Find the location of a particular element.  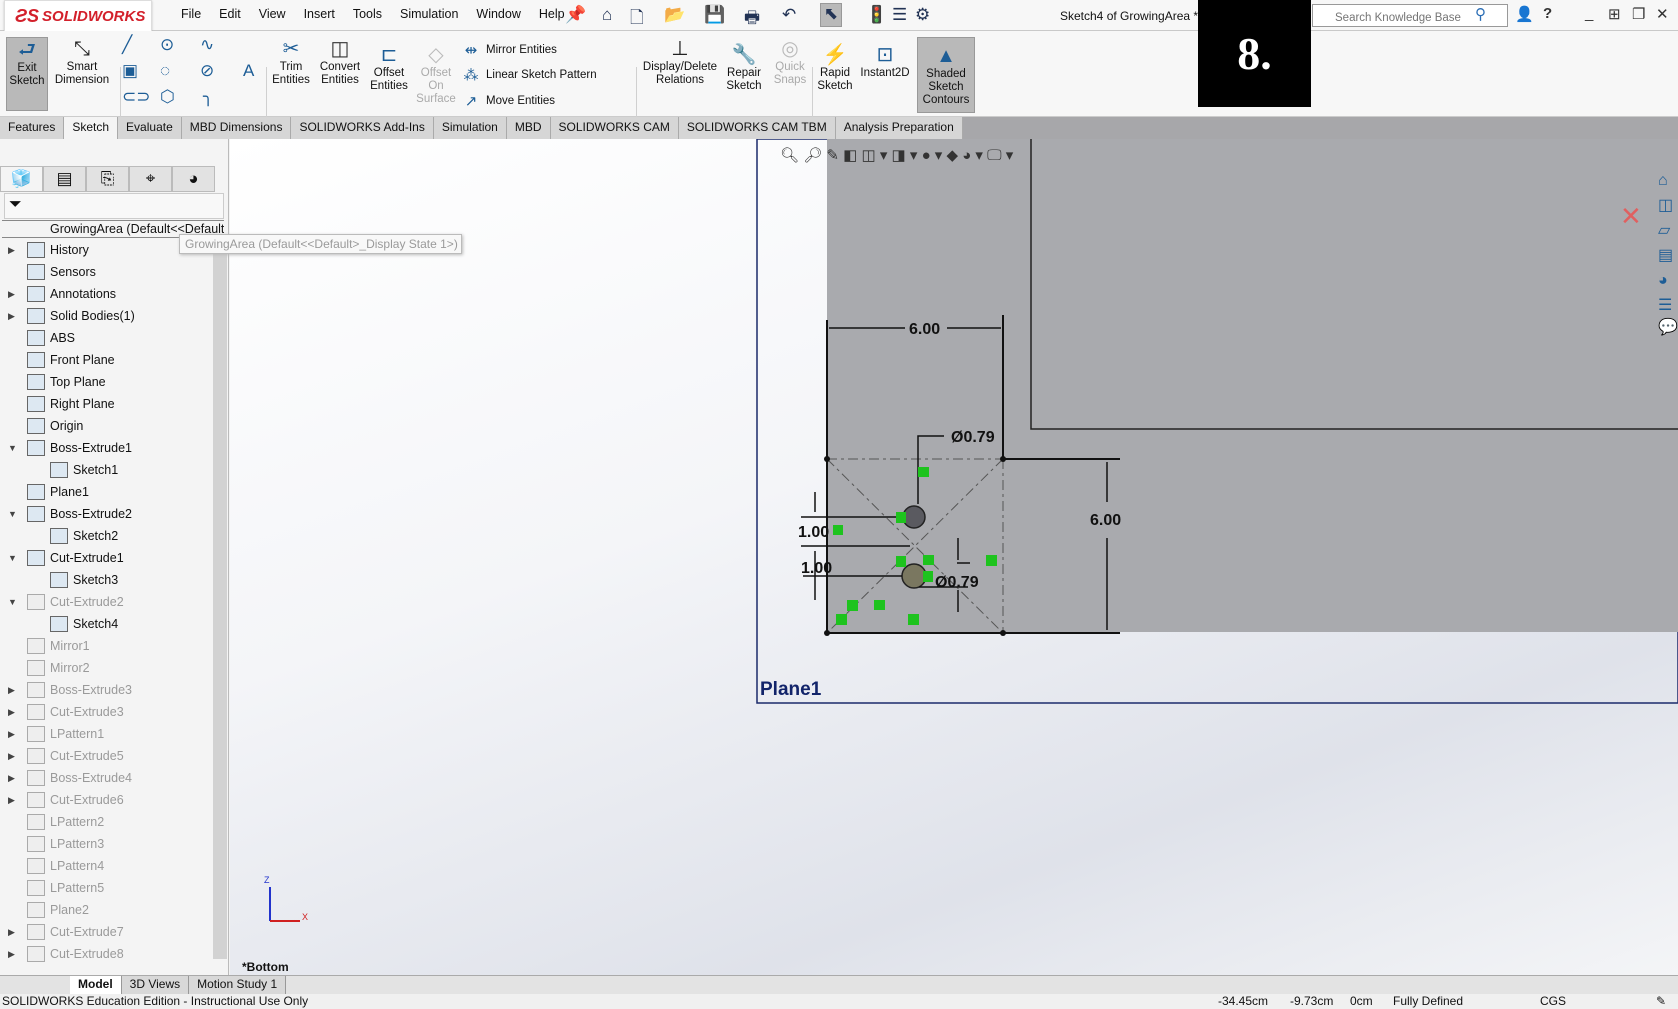

tab-mbd: MBD is located at coordinates (528, 128).